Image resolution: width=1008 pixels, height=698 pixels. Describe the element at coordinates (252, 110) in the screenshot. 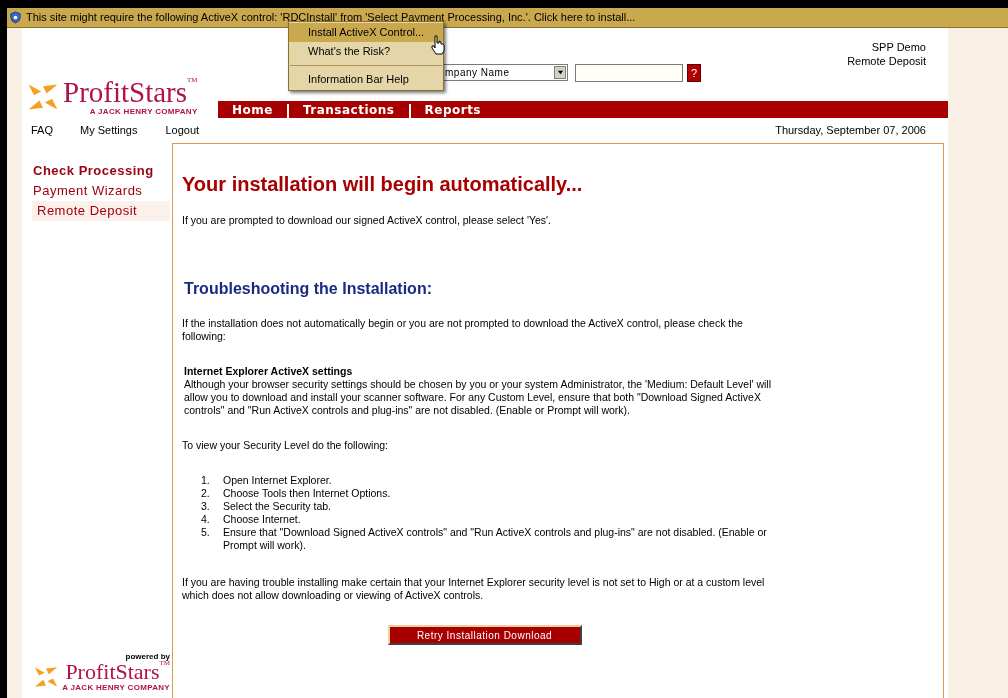

I see `nav-tab: Home` at that location.